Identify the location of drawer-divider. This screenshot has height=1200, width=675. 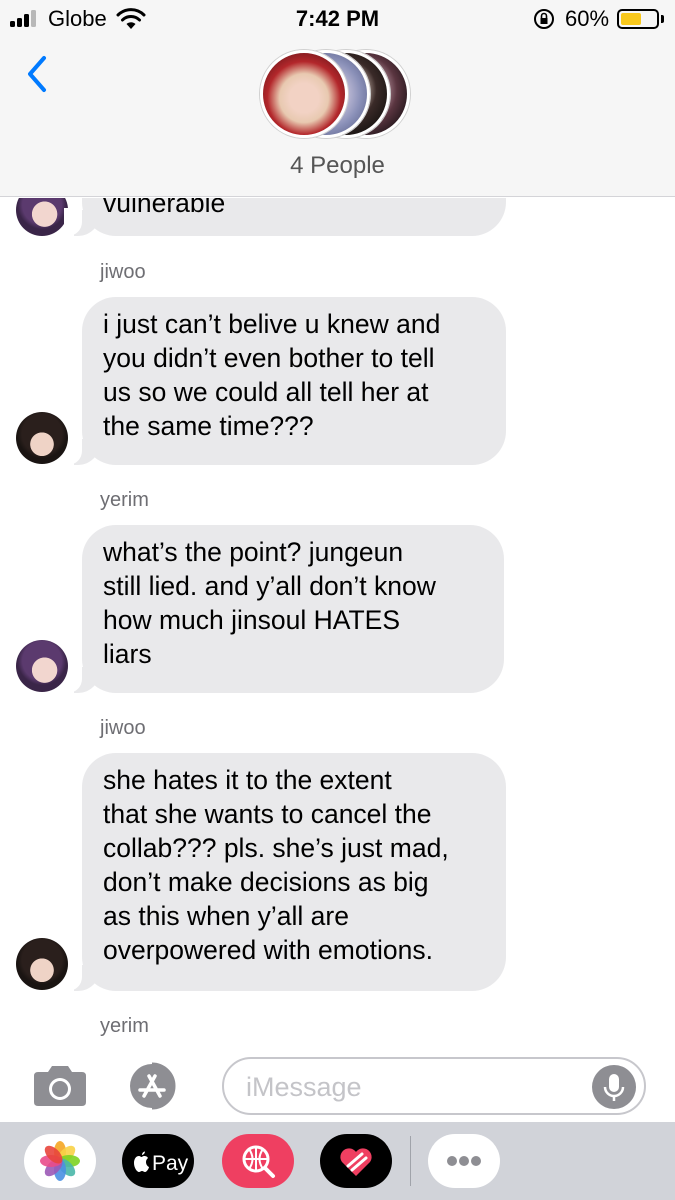
(410, 1161).